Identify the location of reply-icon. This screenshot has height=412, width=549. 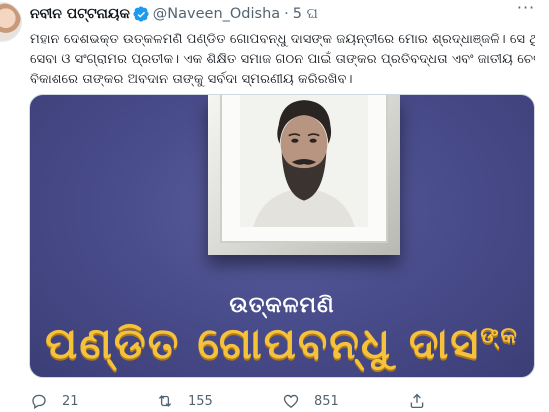
(39, 401).